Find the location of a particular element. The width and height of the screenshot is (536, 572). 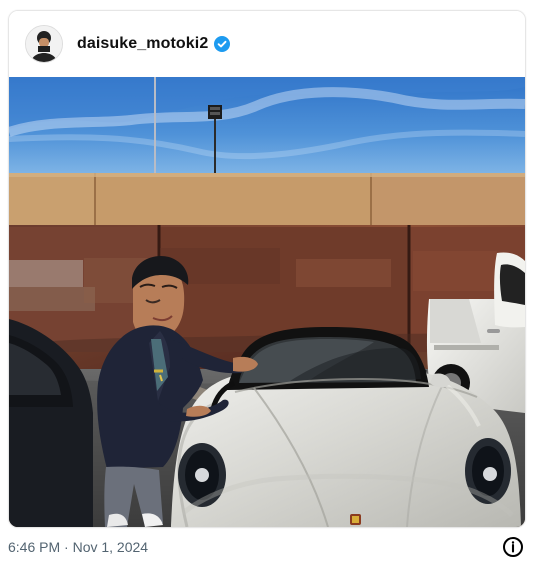

username: daisuke_motoki2 is located at coordinates (142, 44).